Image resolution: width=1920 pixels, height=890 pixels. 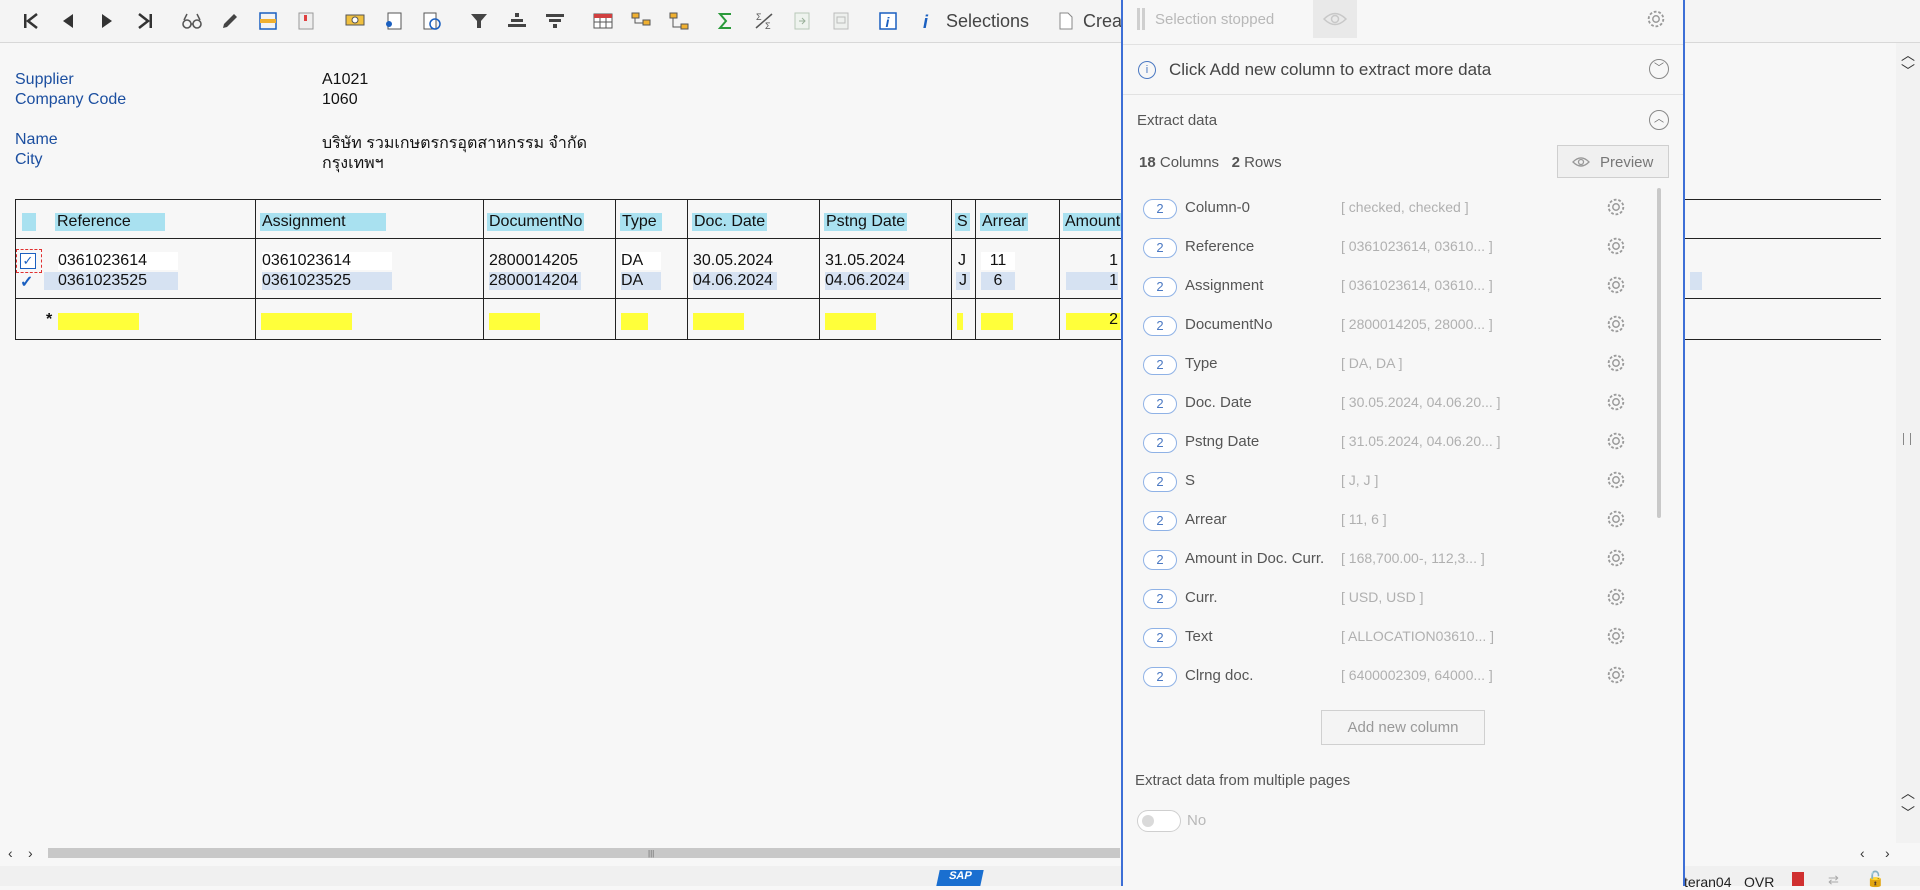 I want to click on cell-assignment: 0361023525, so click(x=327, y=281).